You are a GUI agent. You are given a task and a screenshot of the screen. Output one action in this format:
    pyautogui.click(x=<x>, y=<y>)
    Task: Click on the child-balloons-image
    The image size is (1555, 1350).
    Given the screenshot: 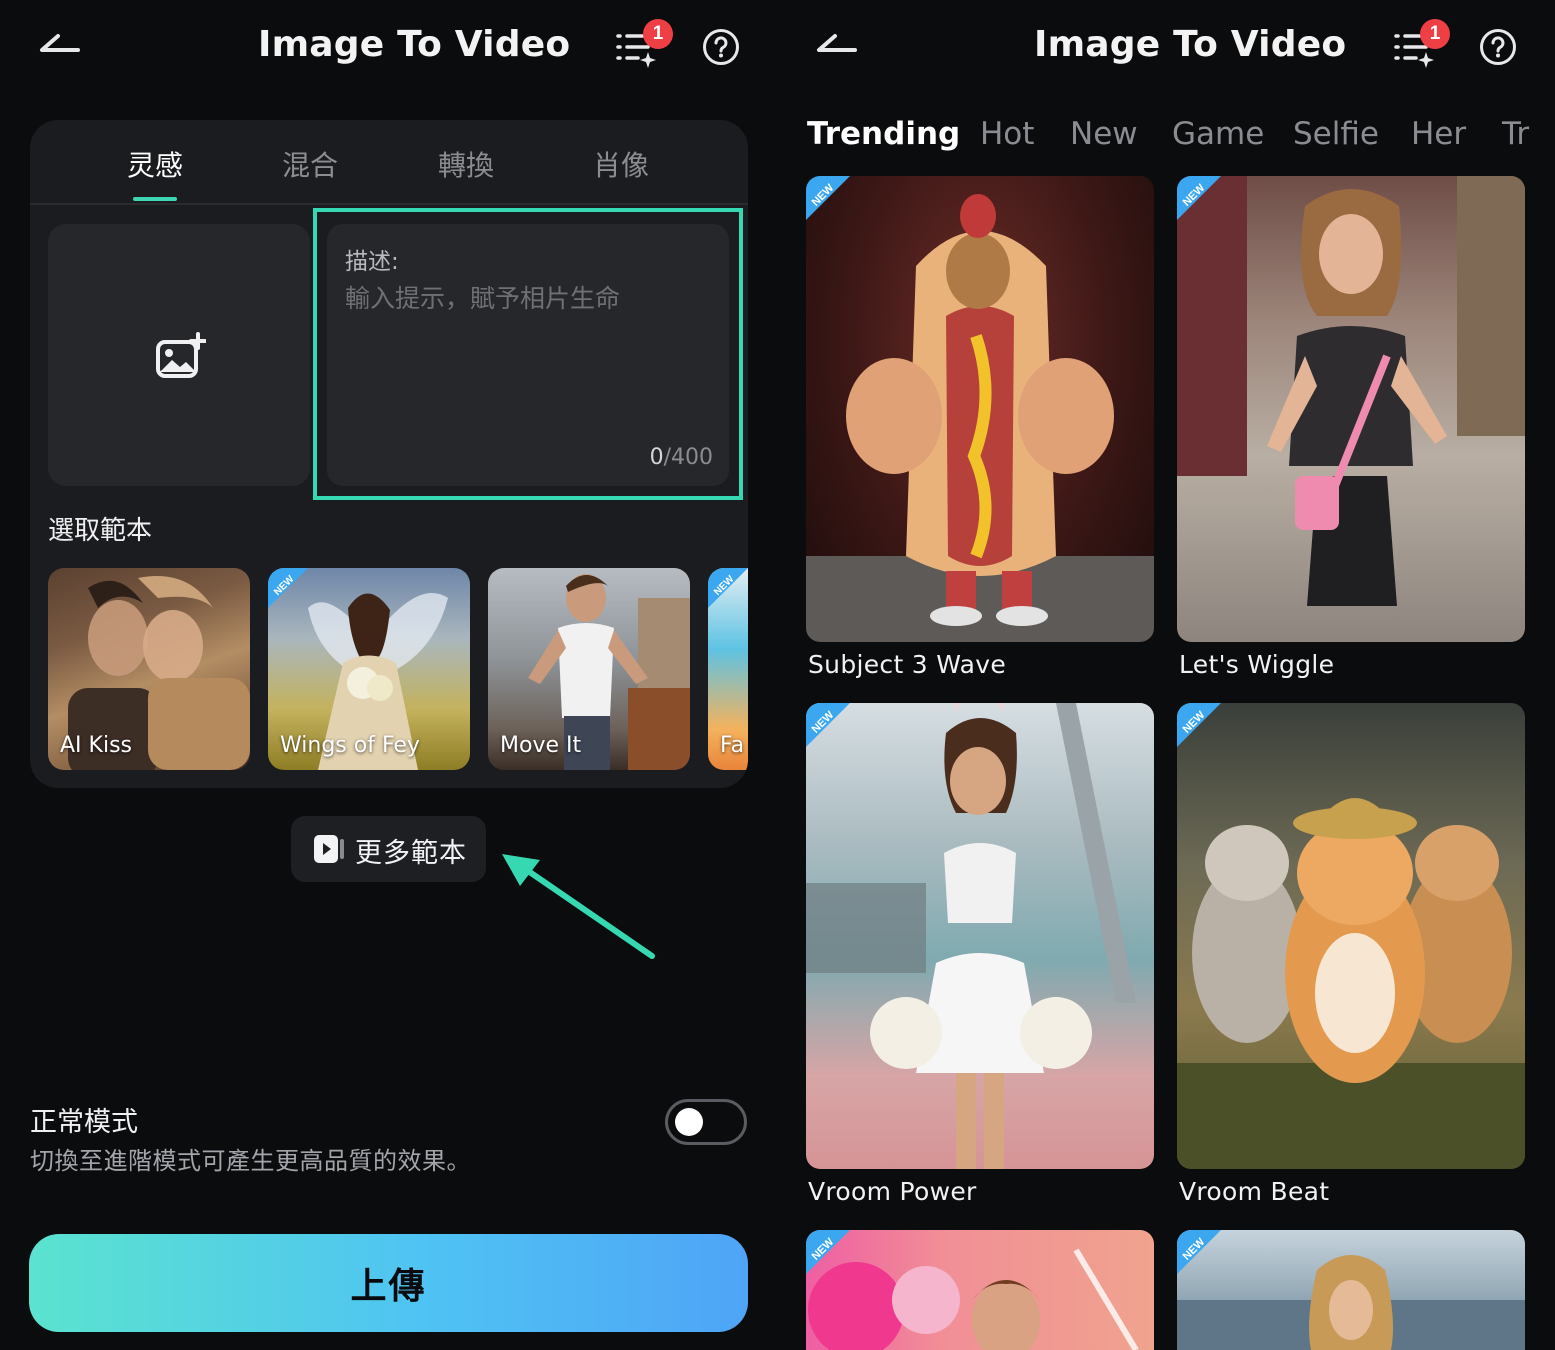 What is the action you would take?
    pyautogui.click(x=973, y=1299)
    